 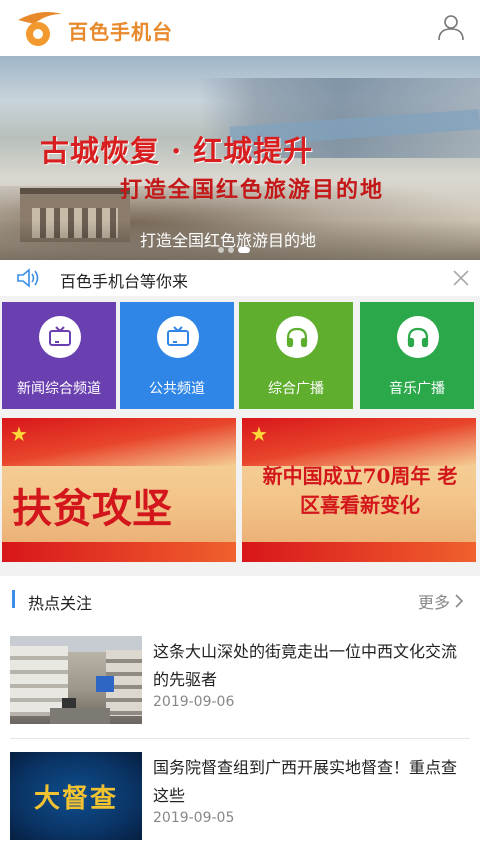 What do you see at coordinates (177, 151) in the screenshot?
I see `banner-headline: 古城恢复 · 红城提升` at bounding box center [177, 151].